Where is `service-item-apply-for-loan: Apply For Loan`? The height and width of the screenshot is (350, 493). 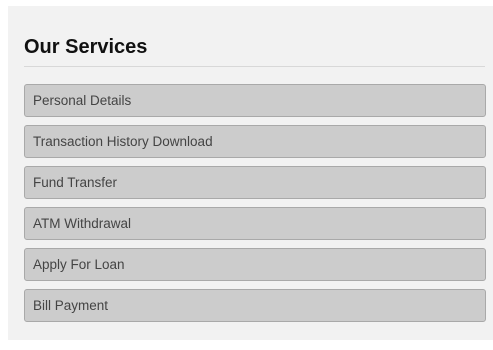 service-item-apply-for-loan: Apply For Loan is located at coordinates (255, 264).